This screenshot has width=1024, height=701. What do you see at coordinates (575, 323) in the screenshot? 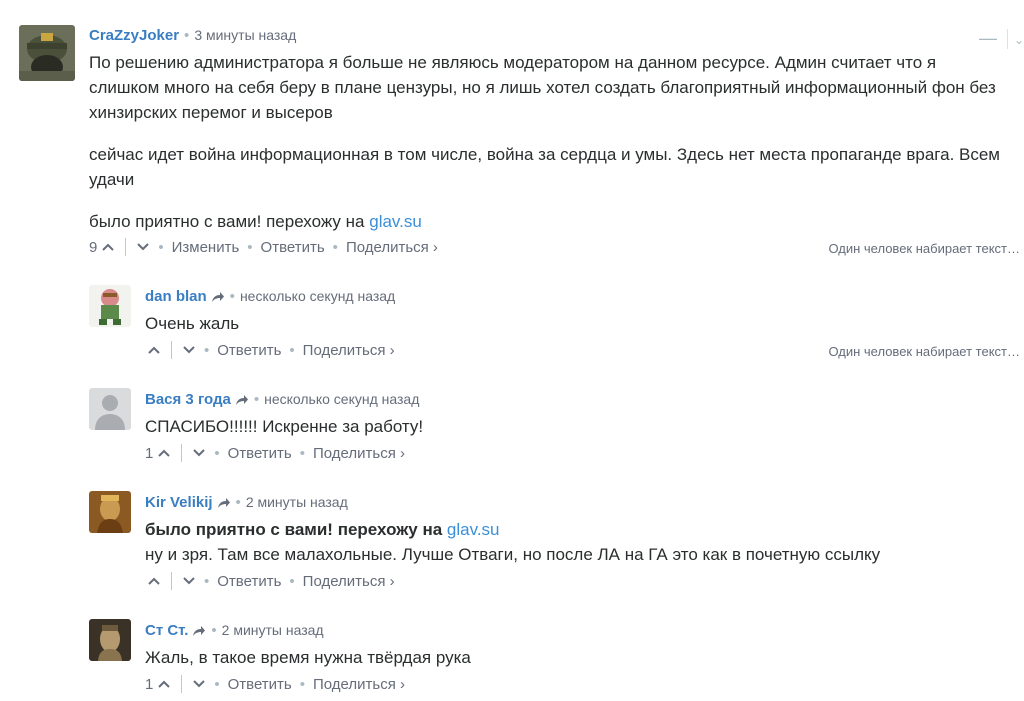
I see `comment-body: Очень жаль` at bounding box center [575, 323].